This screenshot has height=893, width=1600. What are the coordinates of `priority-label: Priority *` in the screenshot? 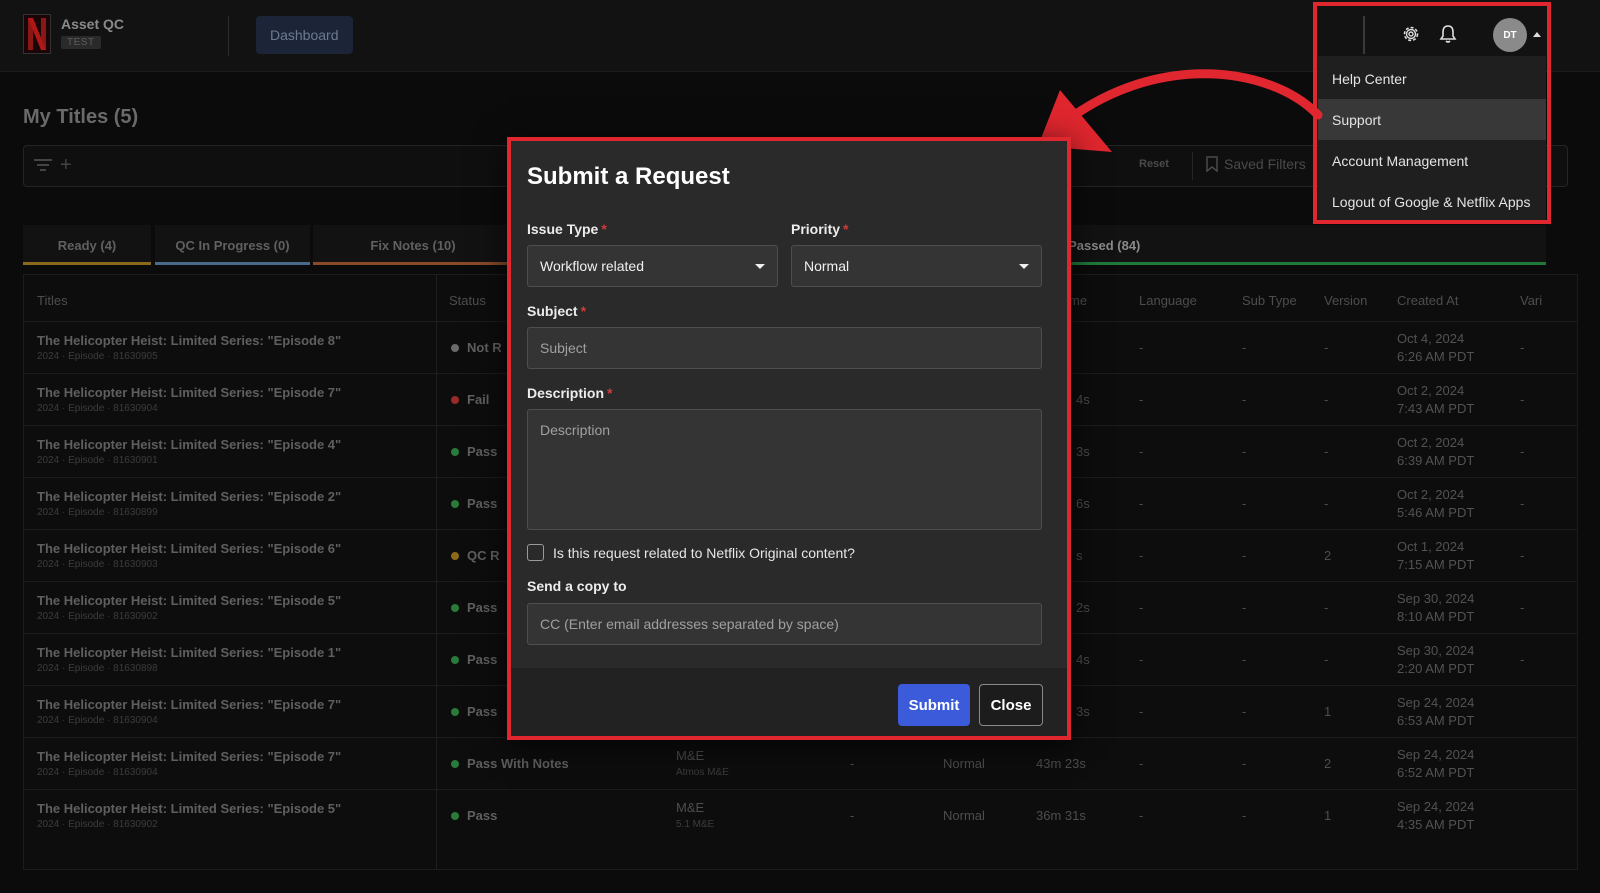 It's located at (819, 229).